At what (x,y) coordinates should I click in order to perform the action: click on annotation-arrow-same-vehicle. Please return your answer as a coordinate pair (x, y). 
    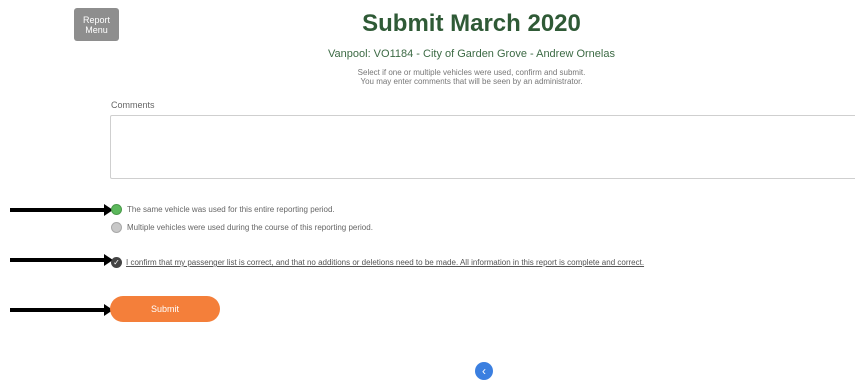
    Looking at the image, I should click on (61, 210).